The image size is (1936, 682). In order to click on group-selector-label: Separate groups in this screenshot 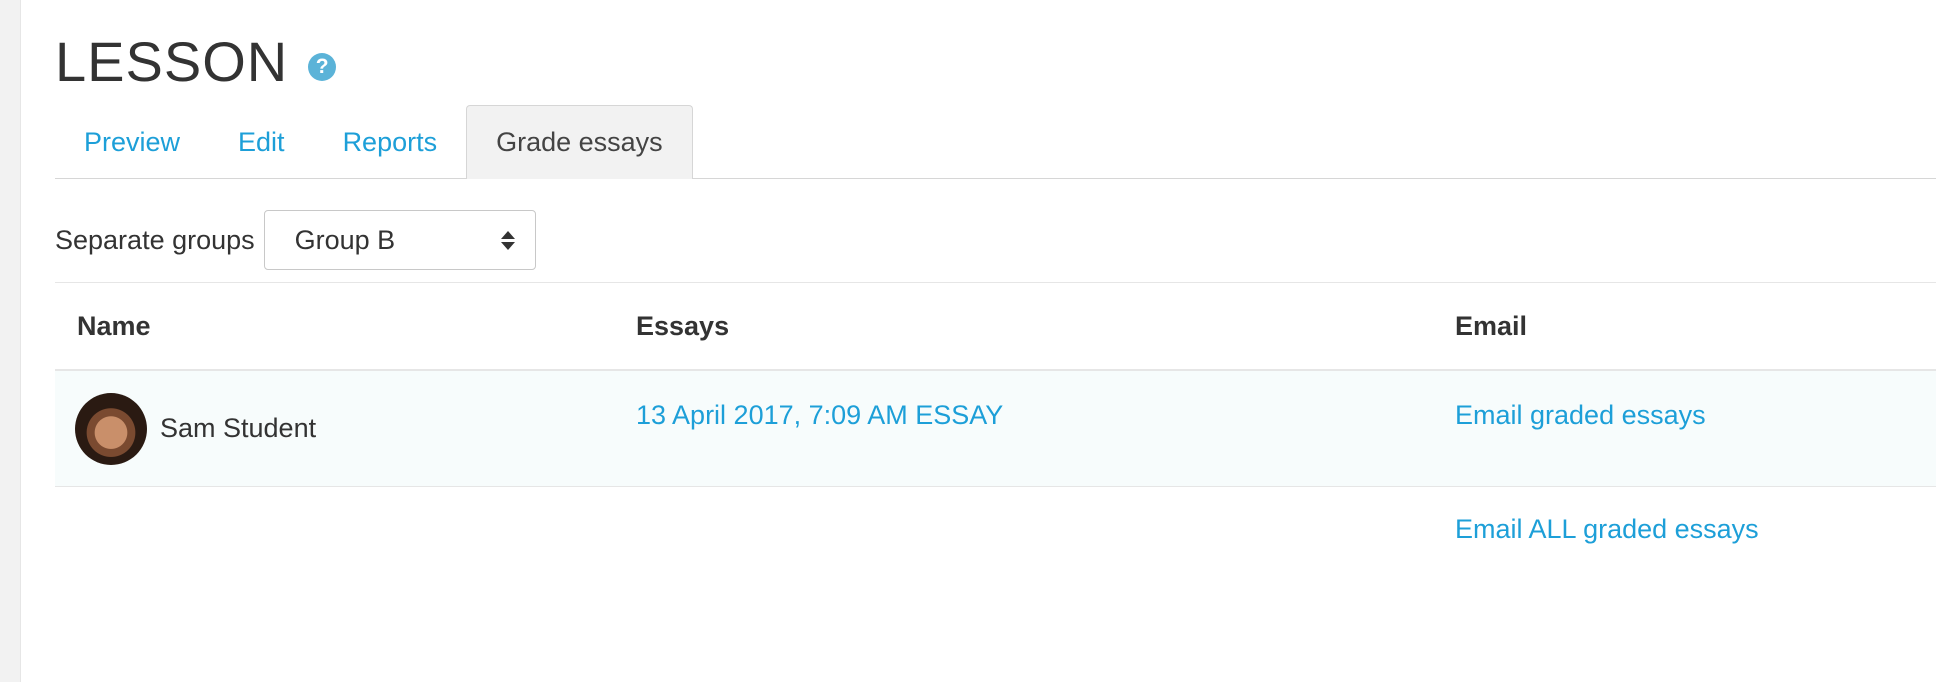, I will do `click(155, 239)`.